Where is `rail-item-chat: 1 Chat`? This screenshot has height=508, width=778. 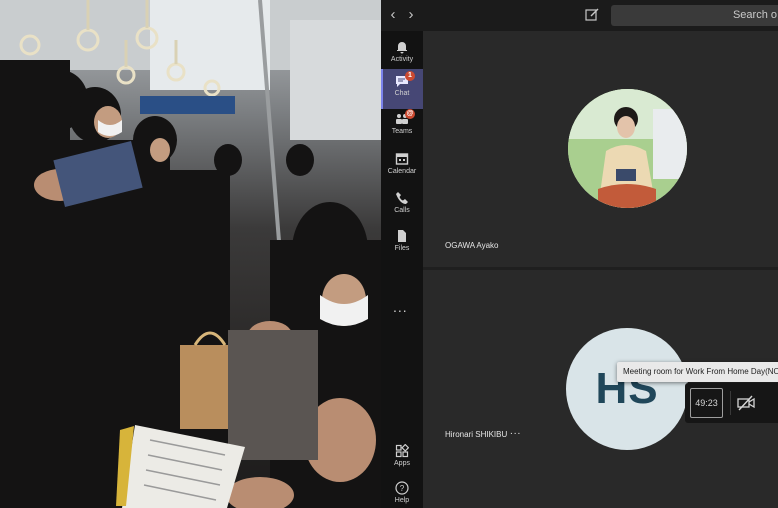
rail-item-chat: 1 Chat is located at coordinates (402, 89).